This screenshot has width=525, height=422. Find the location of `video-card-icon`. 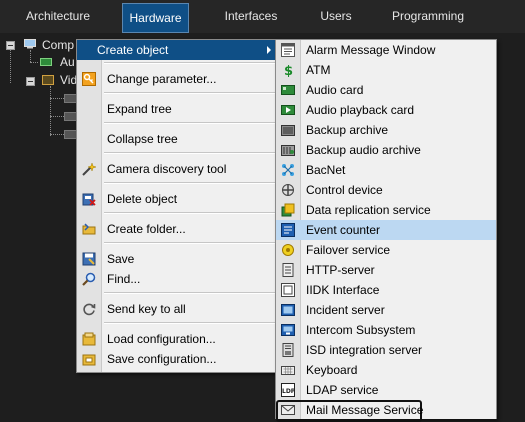

video-card-icon is located at coordinates (48, 80).